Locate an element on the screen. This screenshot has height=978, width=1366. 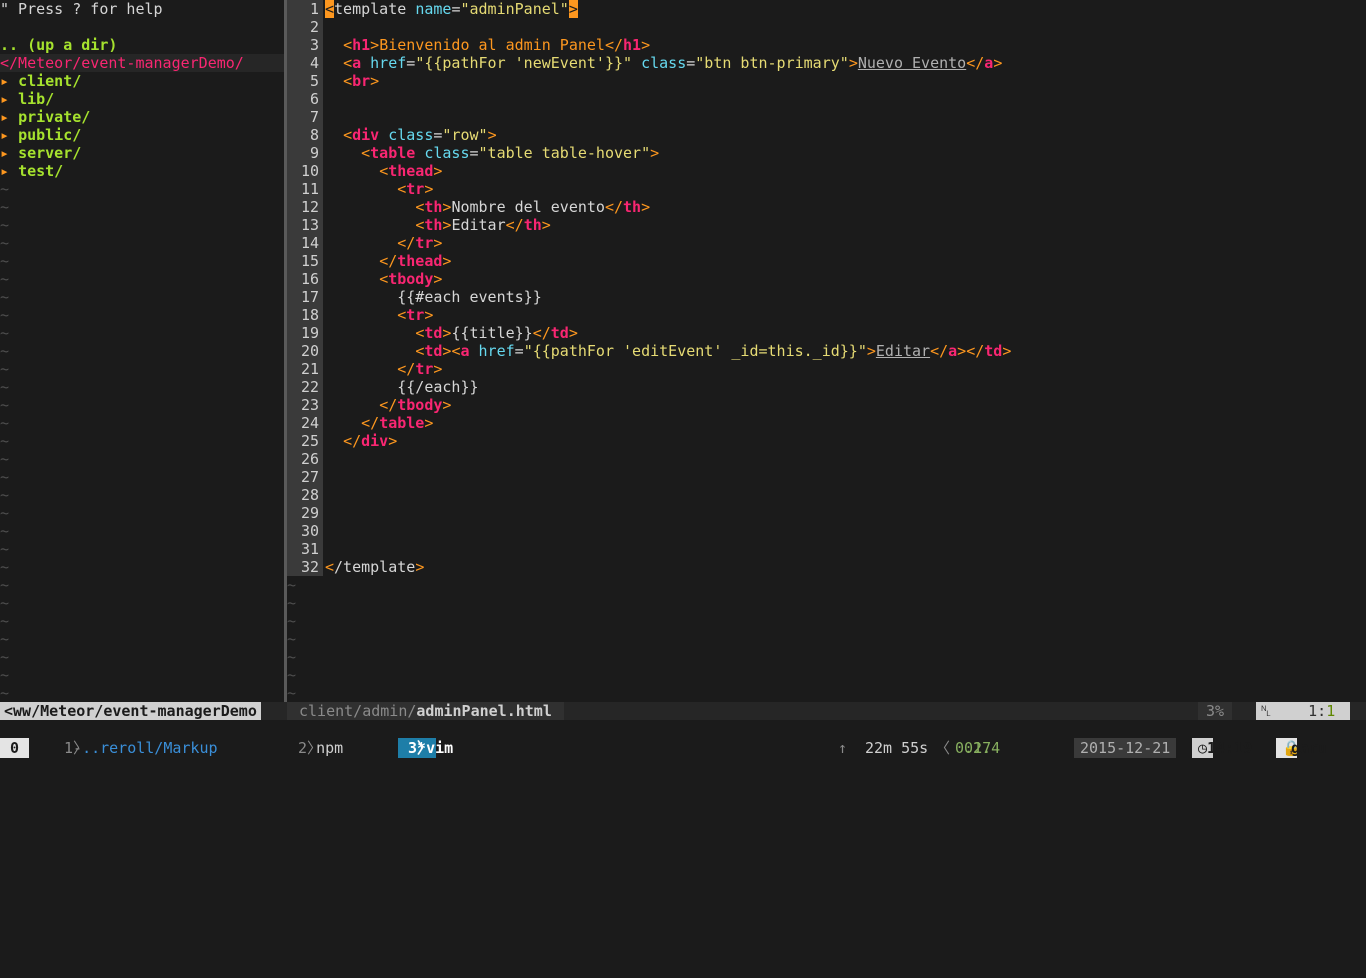
line-number: 6 is located at coordinates (305, 99).